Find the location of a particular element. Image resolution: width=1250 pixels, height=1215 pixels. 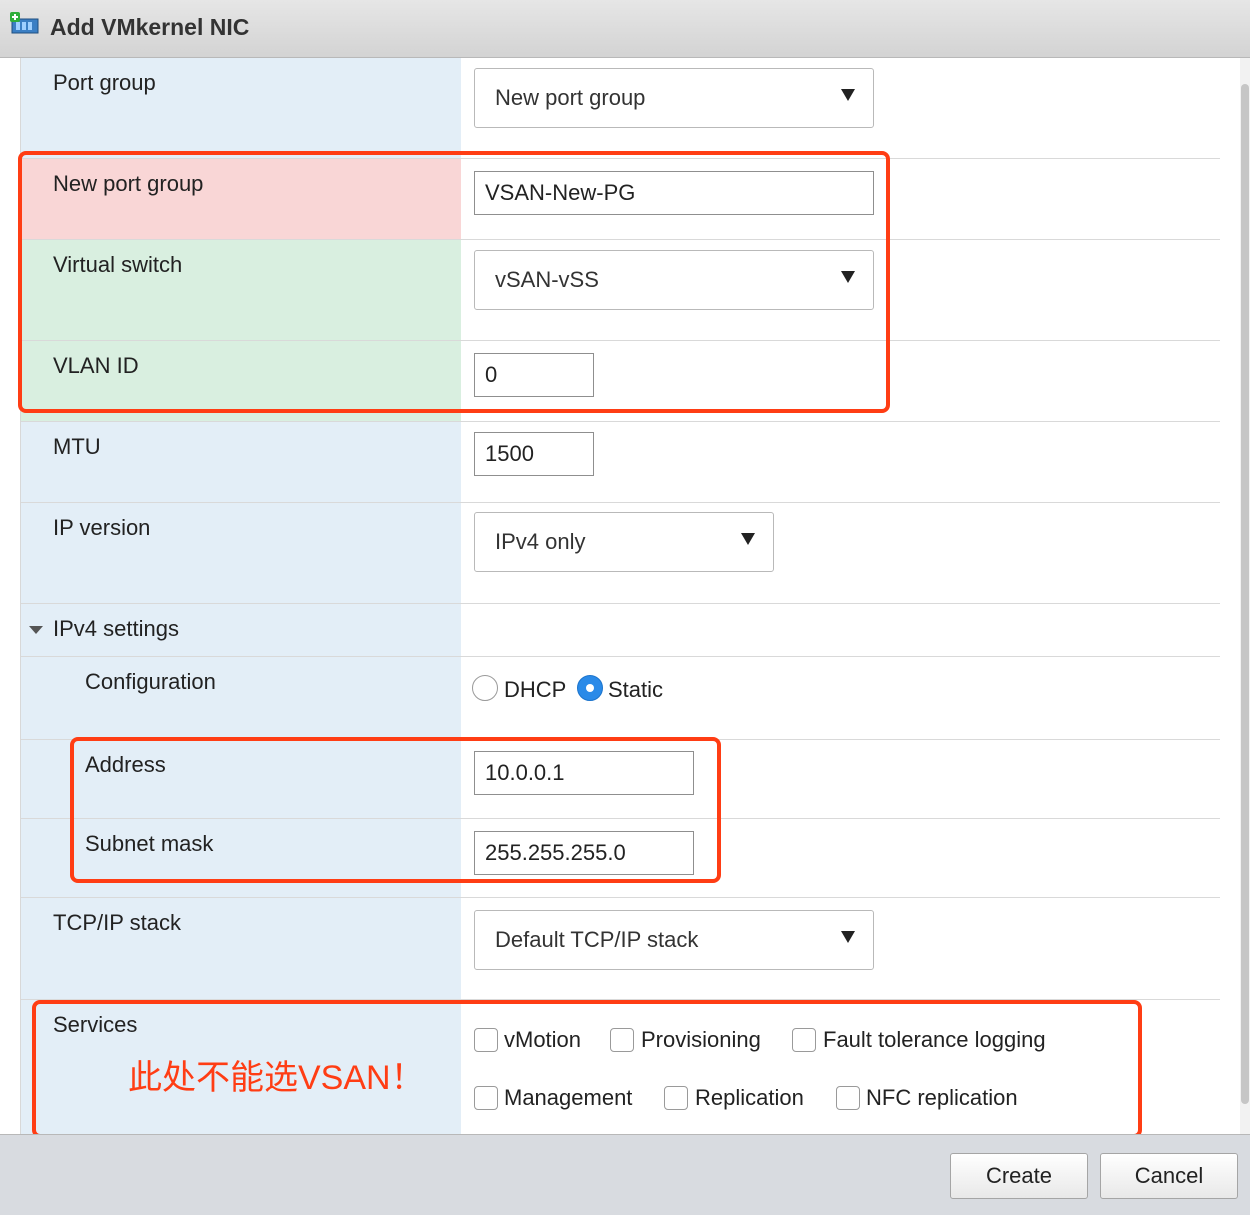

ipv4-settings-label: IPv4 settings is located at coordinates (116, 628).